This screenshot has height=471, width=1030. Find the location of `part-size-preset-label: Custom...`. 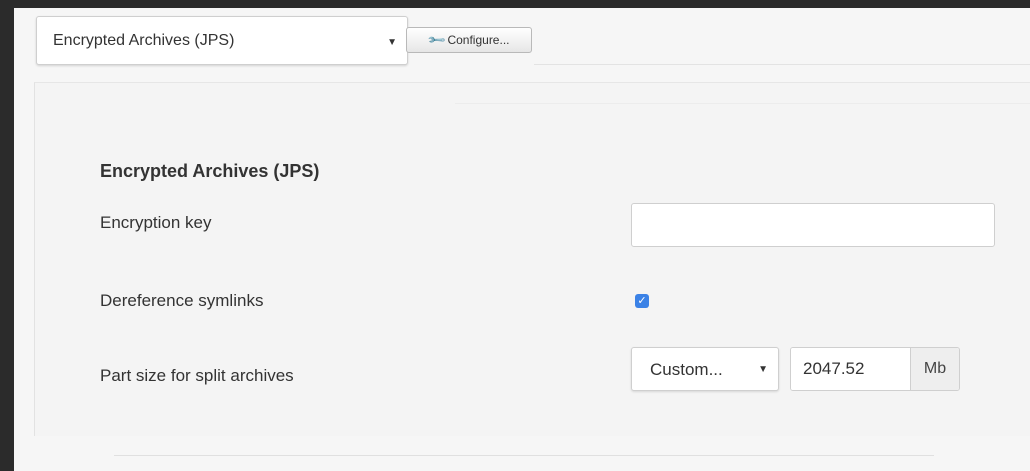

part-size-preset-label: Custom... is located at coordinates (686, 369).